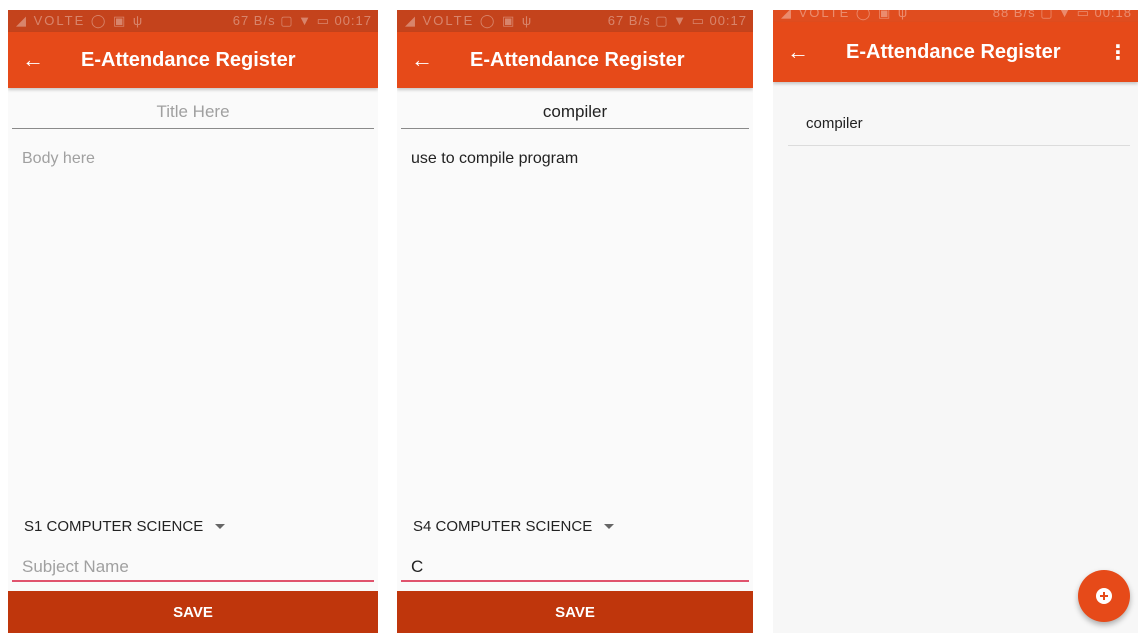  Describe the element at coordinates (503, 526) in the screenshot. I see `class-dropdown-value: S4 COMPUTER SCIENCE` at that location.